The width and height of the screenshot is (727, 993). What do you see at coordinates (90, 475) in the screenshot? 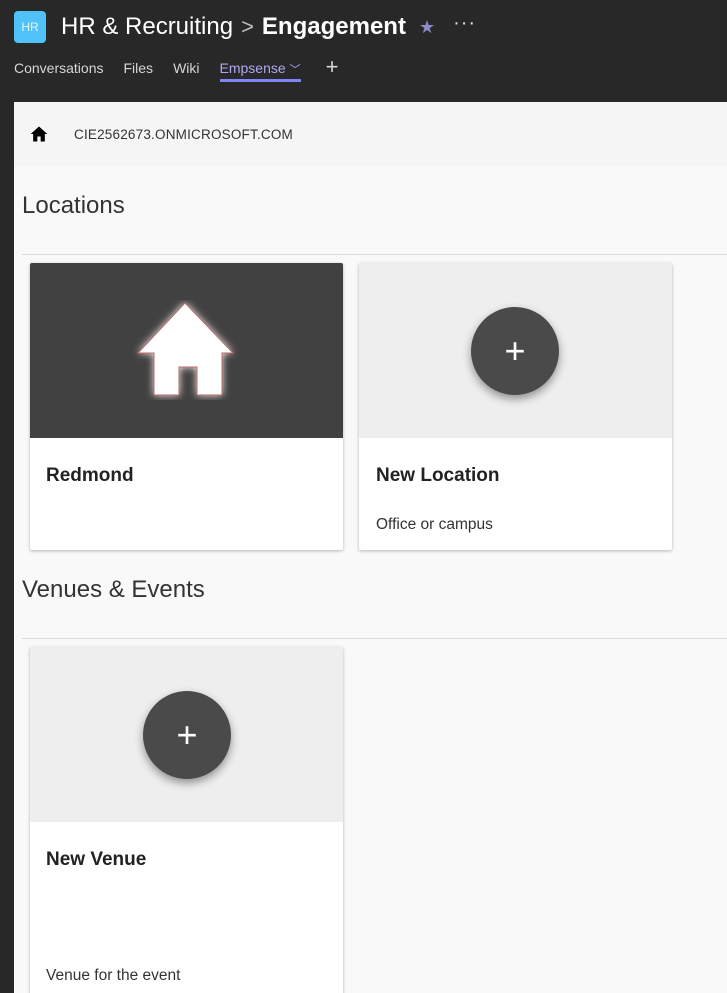
I see `card-title: Redmond` at bounding box center [90, 475].